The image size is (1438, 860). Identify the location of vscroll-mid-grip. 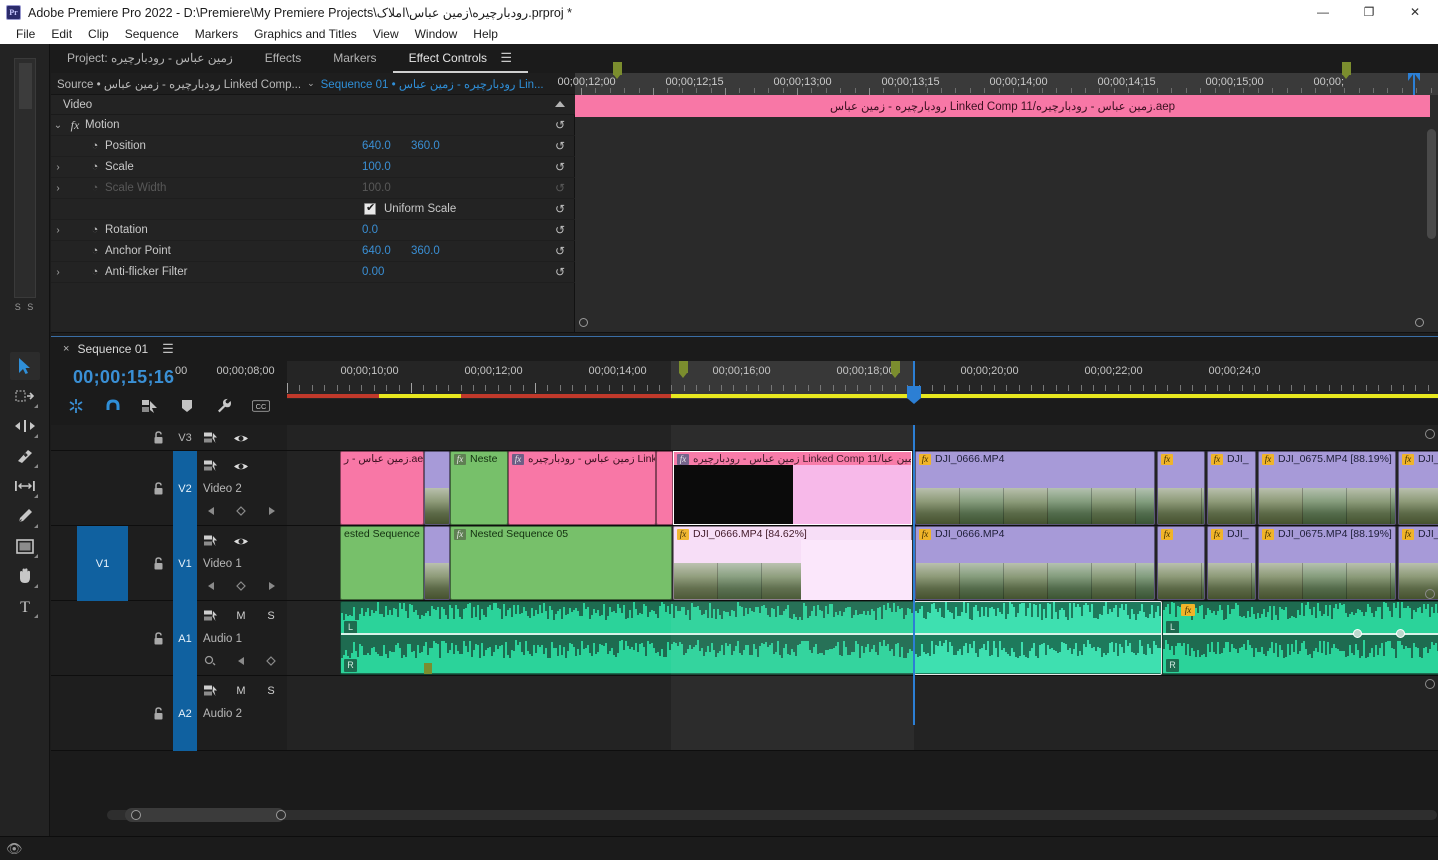
(1430, 594).